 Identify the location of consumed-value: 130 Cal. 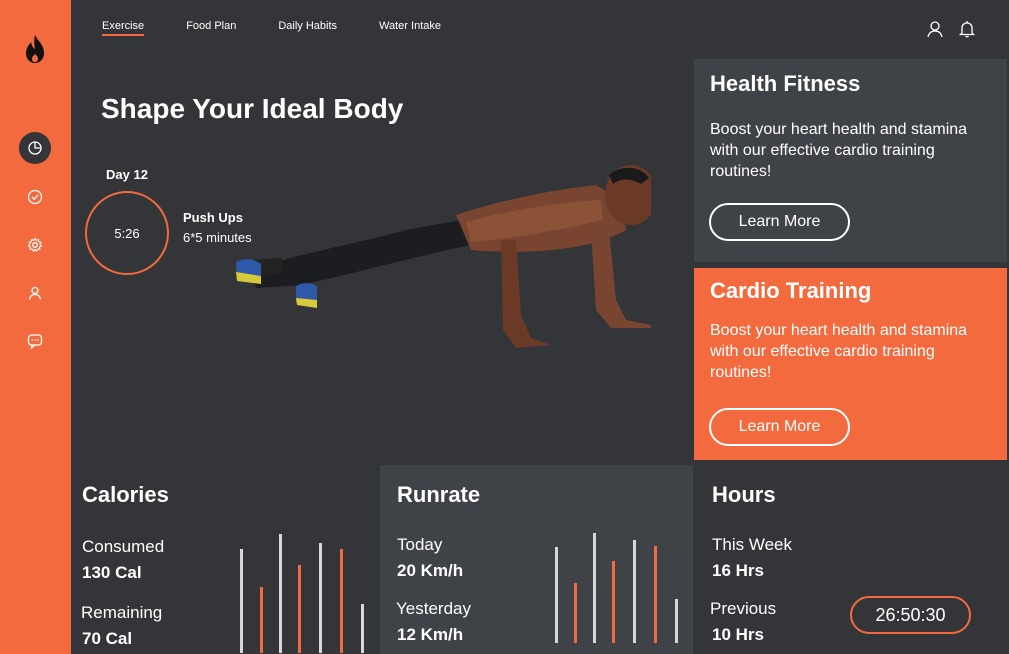
(112, 572).